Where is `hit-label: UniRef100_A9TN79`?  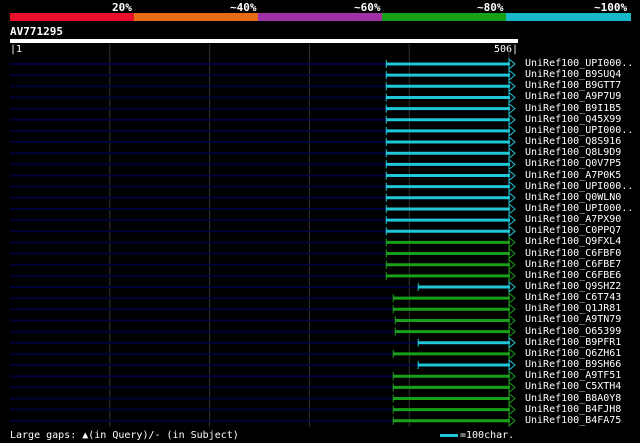 hit-label: UniRef100_A9TN79 is located at coordinates (573, 320).